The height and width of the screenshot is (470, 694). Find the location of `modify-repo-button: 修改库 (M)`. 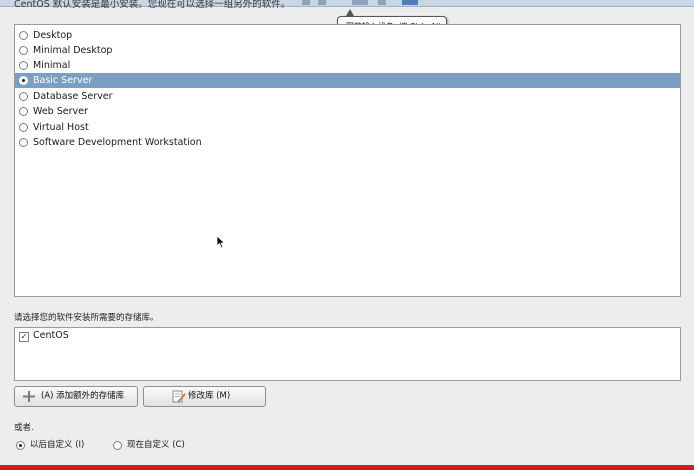

modify-repo-button: 修改库 (M) is located at coordinates (204, 396).